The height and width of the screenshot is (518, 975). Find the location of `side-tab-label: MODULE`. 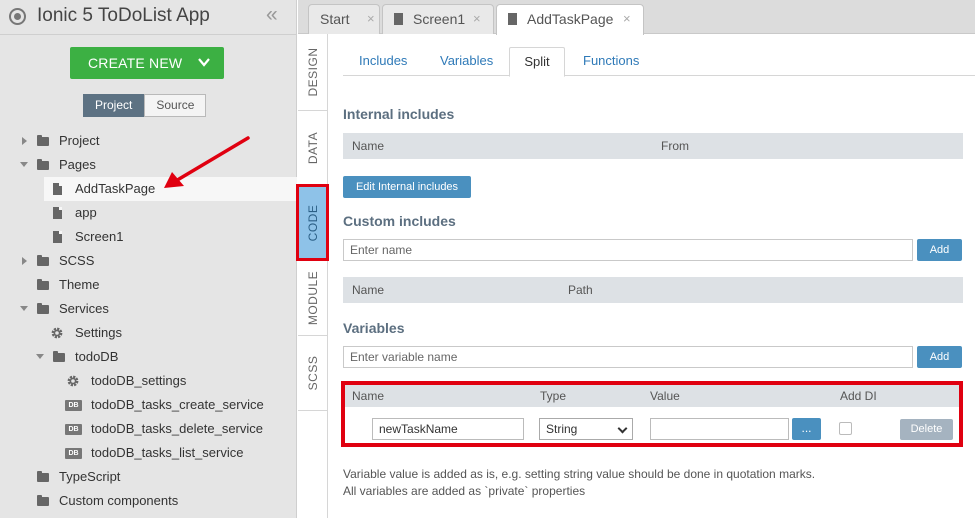

side-tab-label: MODULE is located at coordinates (313, 298).